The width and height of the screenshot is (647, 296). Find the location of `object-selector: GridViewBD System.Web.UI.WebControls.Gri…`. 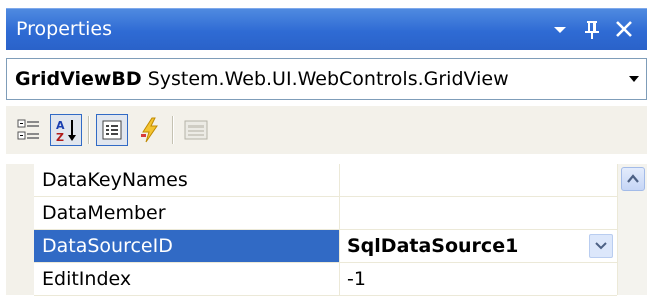

object-selector: GridViewBD System.Web.UI.WebControls.Gri… is located at coordinates (326, 79).